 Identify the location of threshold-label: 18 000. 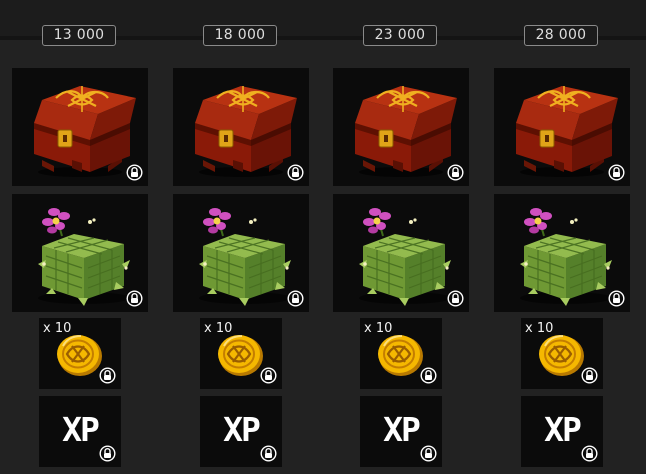
(240, 35).